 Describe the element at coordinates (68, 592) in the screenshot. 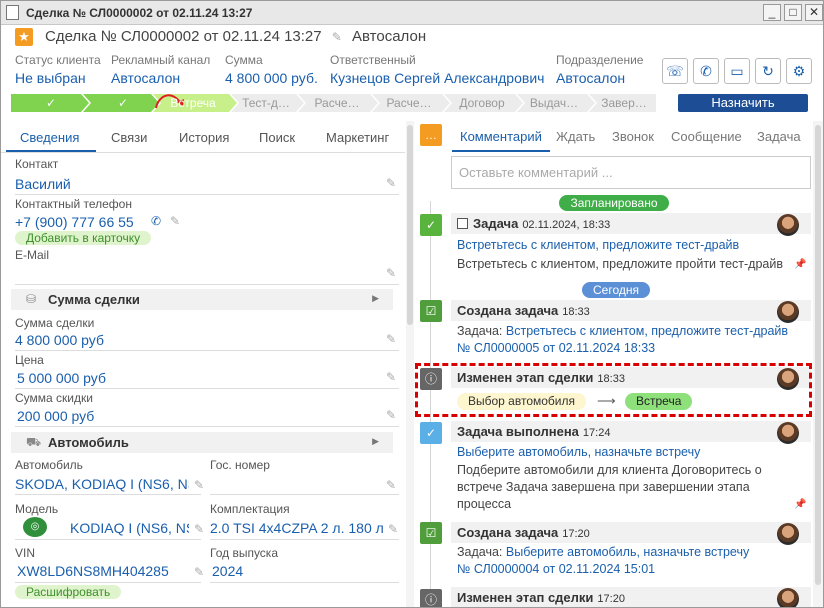

I see `decode-vin-button: Расшифровать` at that location.